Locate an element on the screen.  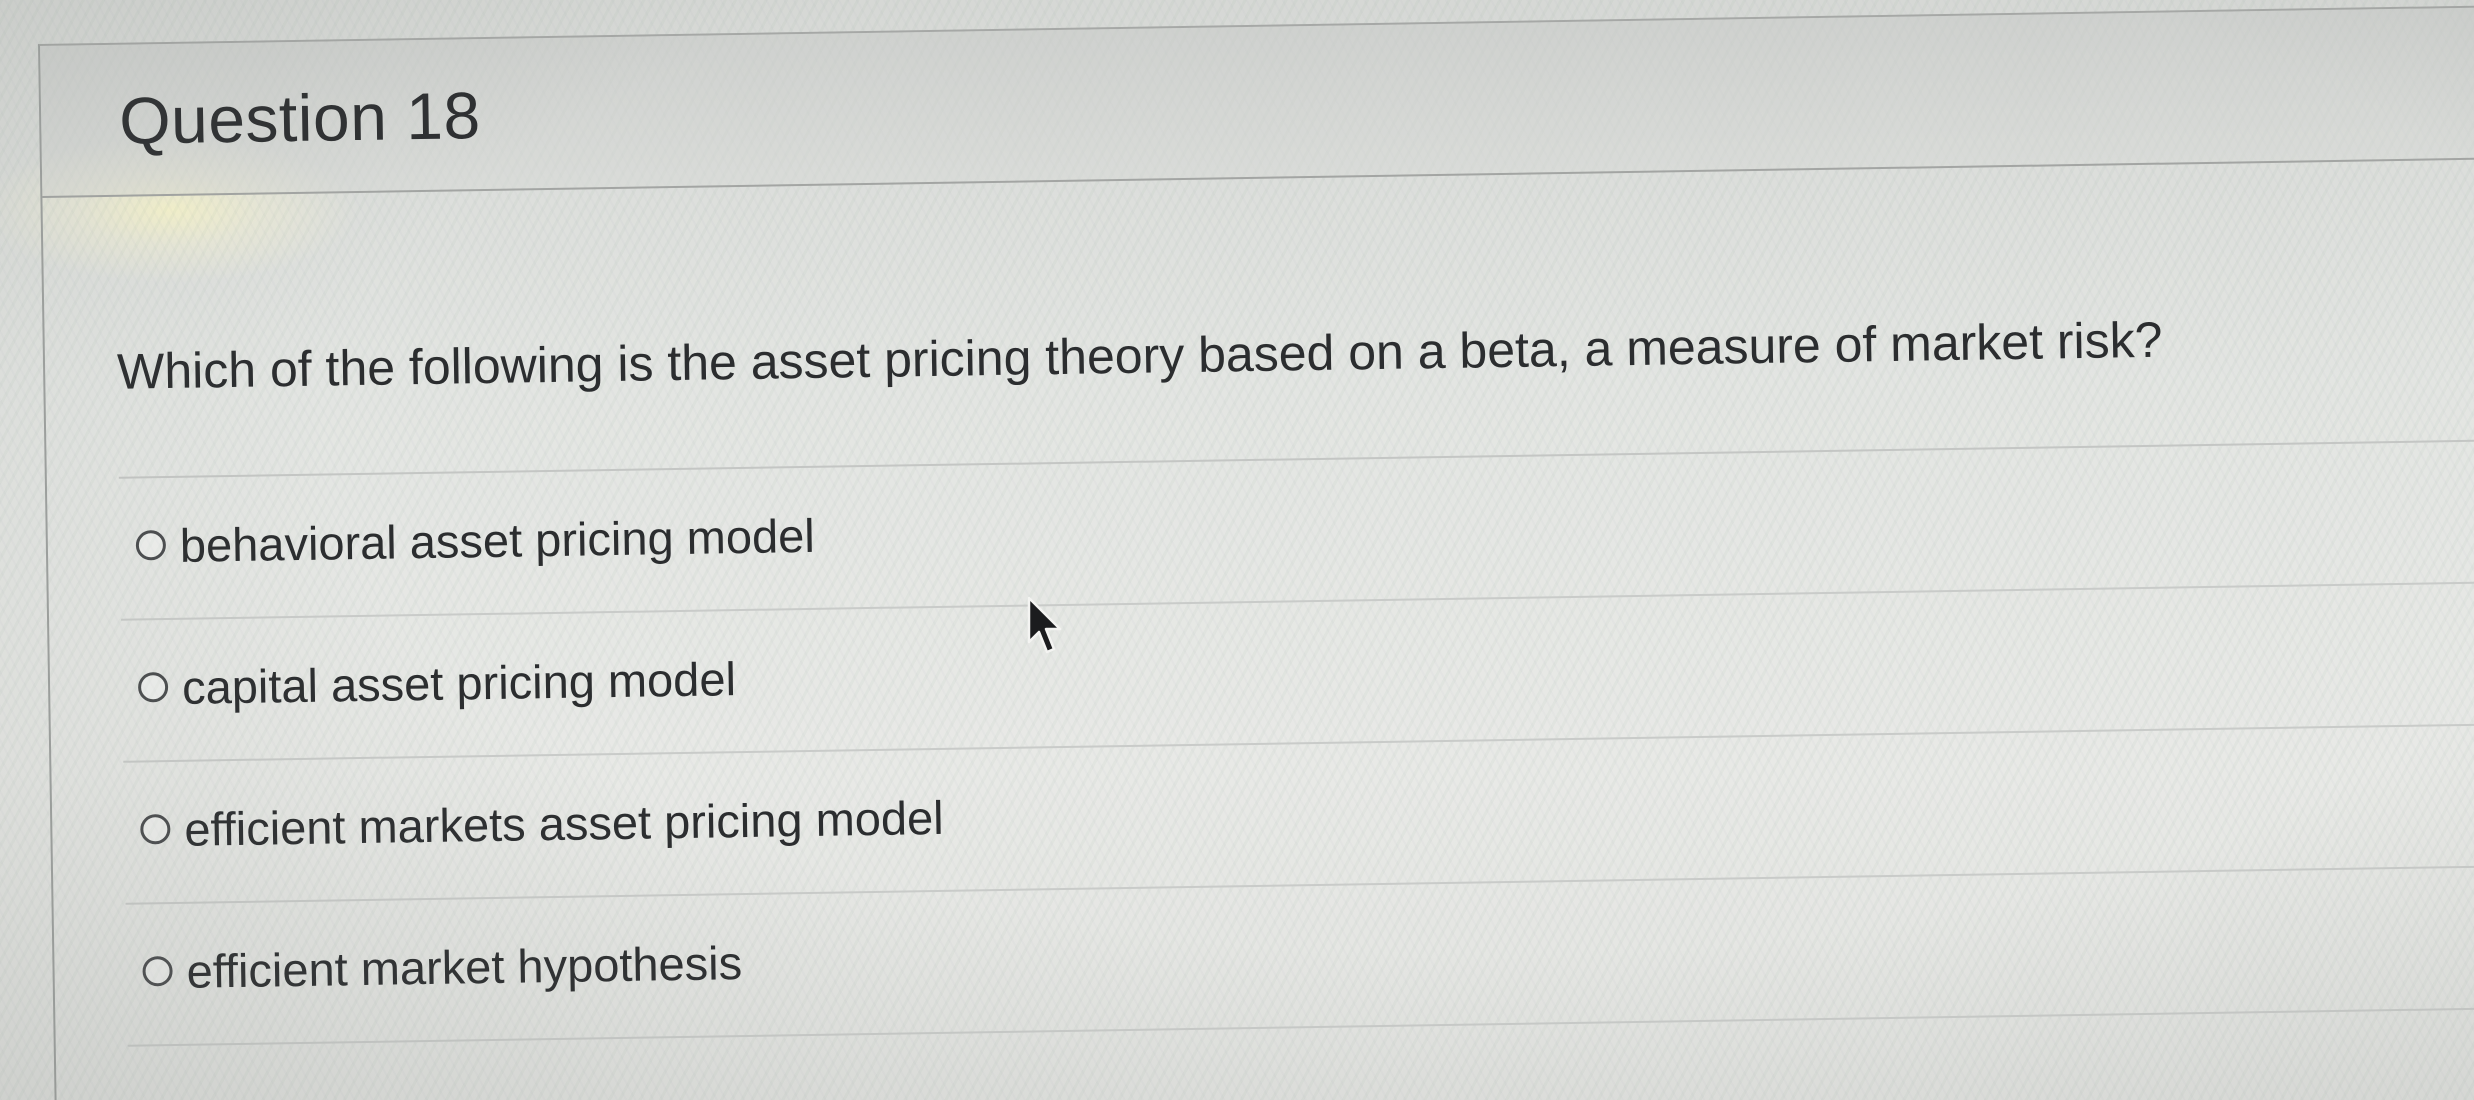
question-title: Question 18 is located at coordinates (300, 118).